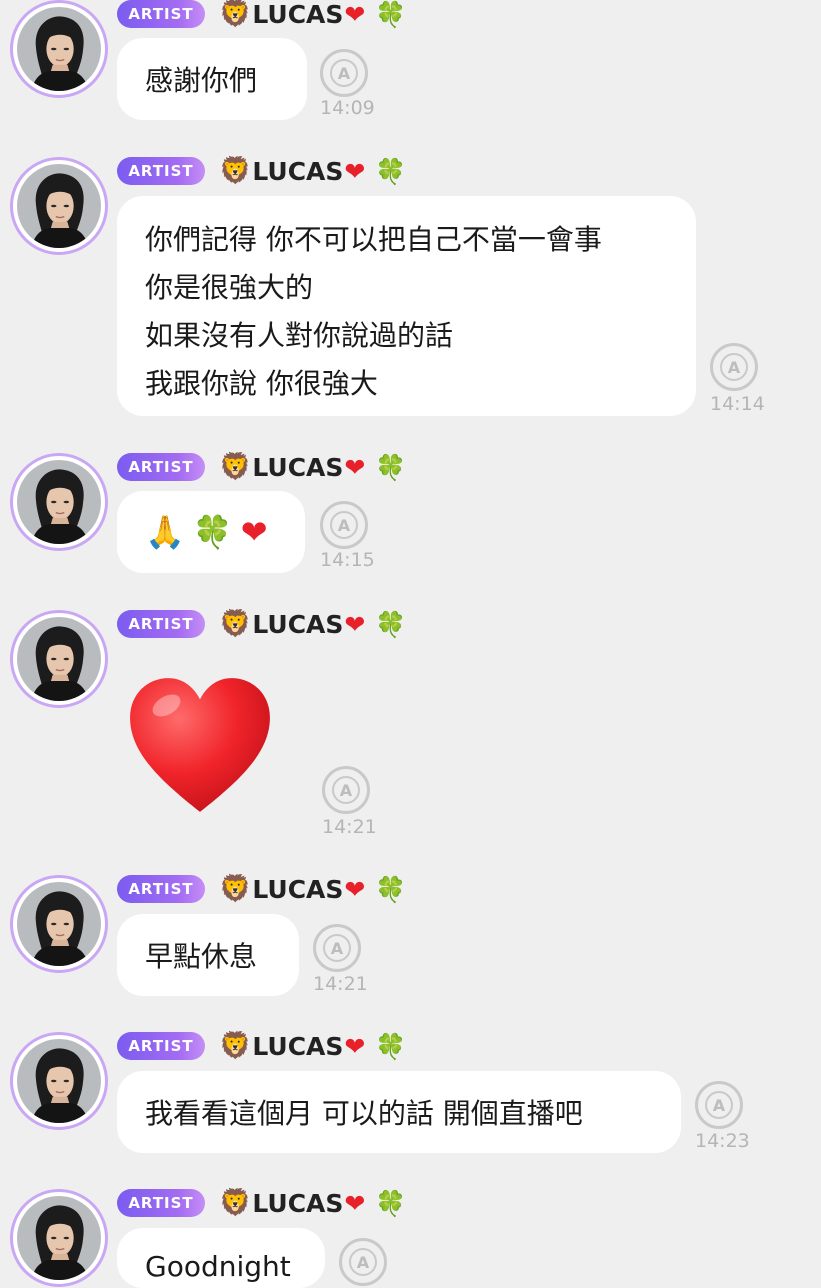 This screenshot has height=1288, width=821. I want to click on message-bubble: 我看看這個月 可以的話 開個直播吧, so click(399, 1112).